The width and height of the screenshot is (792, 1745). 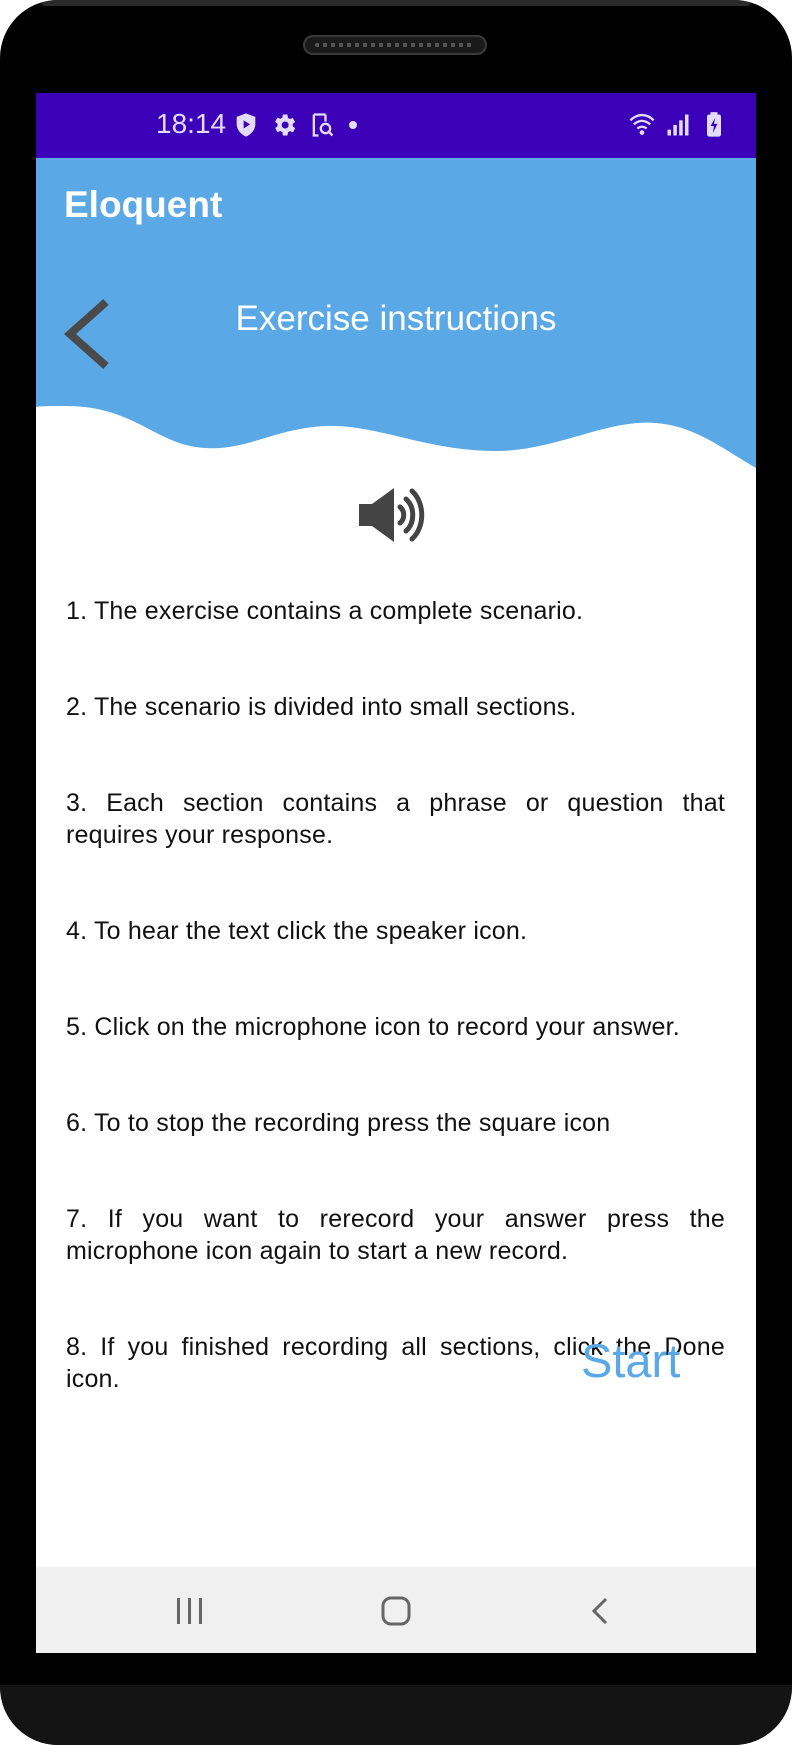 What do you see at coordinates (396, 362) in the screenshot?
I see `header-wave` at bounding box center [396, 362].